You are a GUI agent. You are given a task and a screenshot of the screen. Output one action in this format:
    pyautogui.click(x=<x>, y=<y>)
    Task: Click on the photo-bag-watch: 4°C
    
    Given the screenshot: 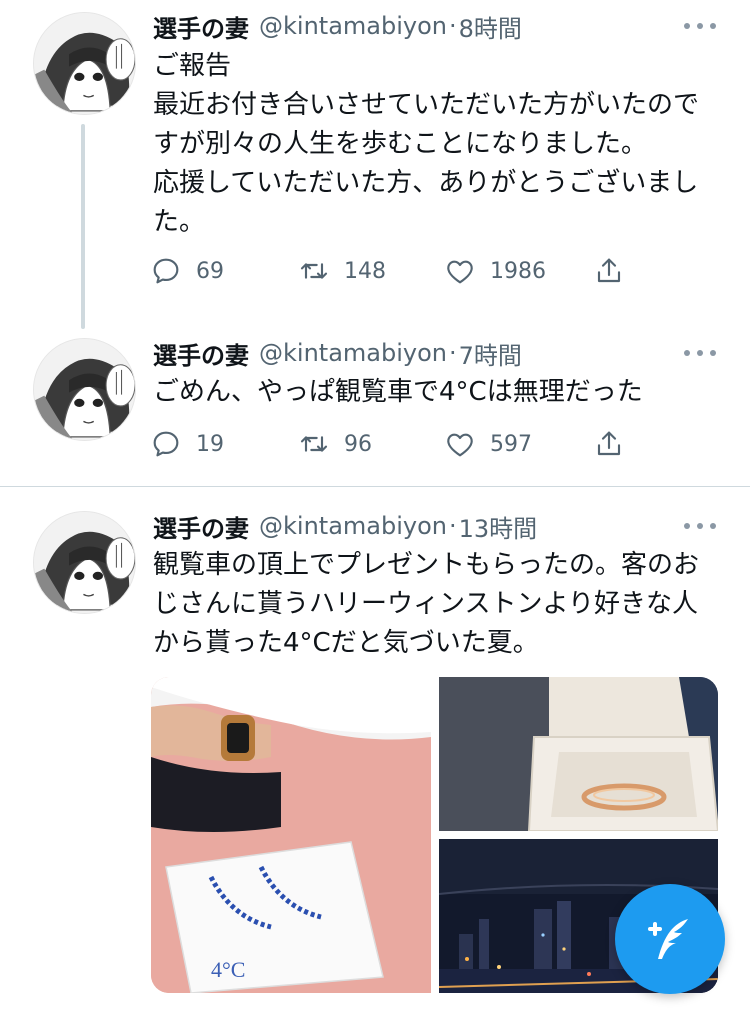 What is the action you would take?
    pyautogui.click(x=291, y=835)
    